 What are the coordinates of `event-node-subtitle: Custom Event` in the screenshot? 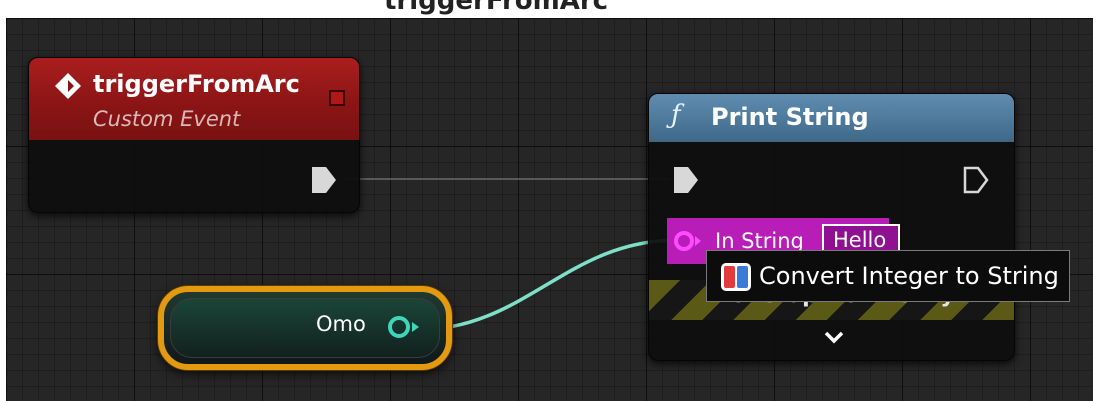 It's located at (167, 119).